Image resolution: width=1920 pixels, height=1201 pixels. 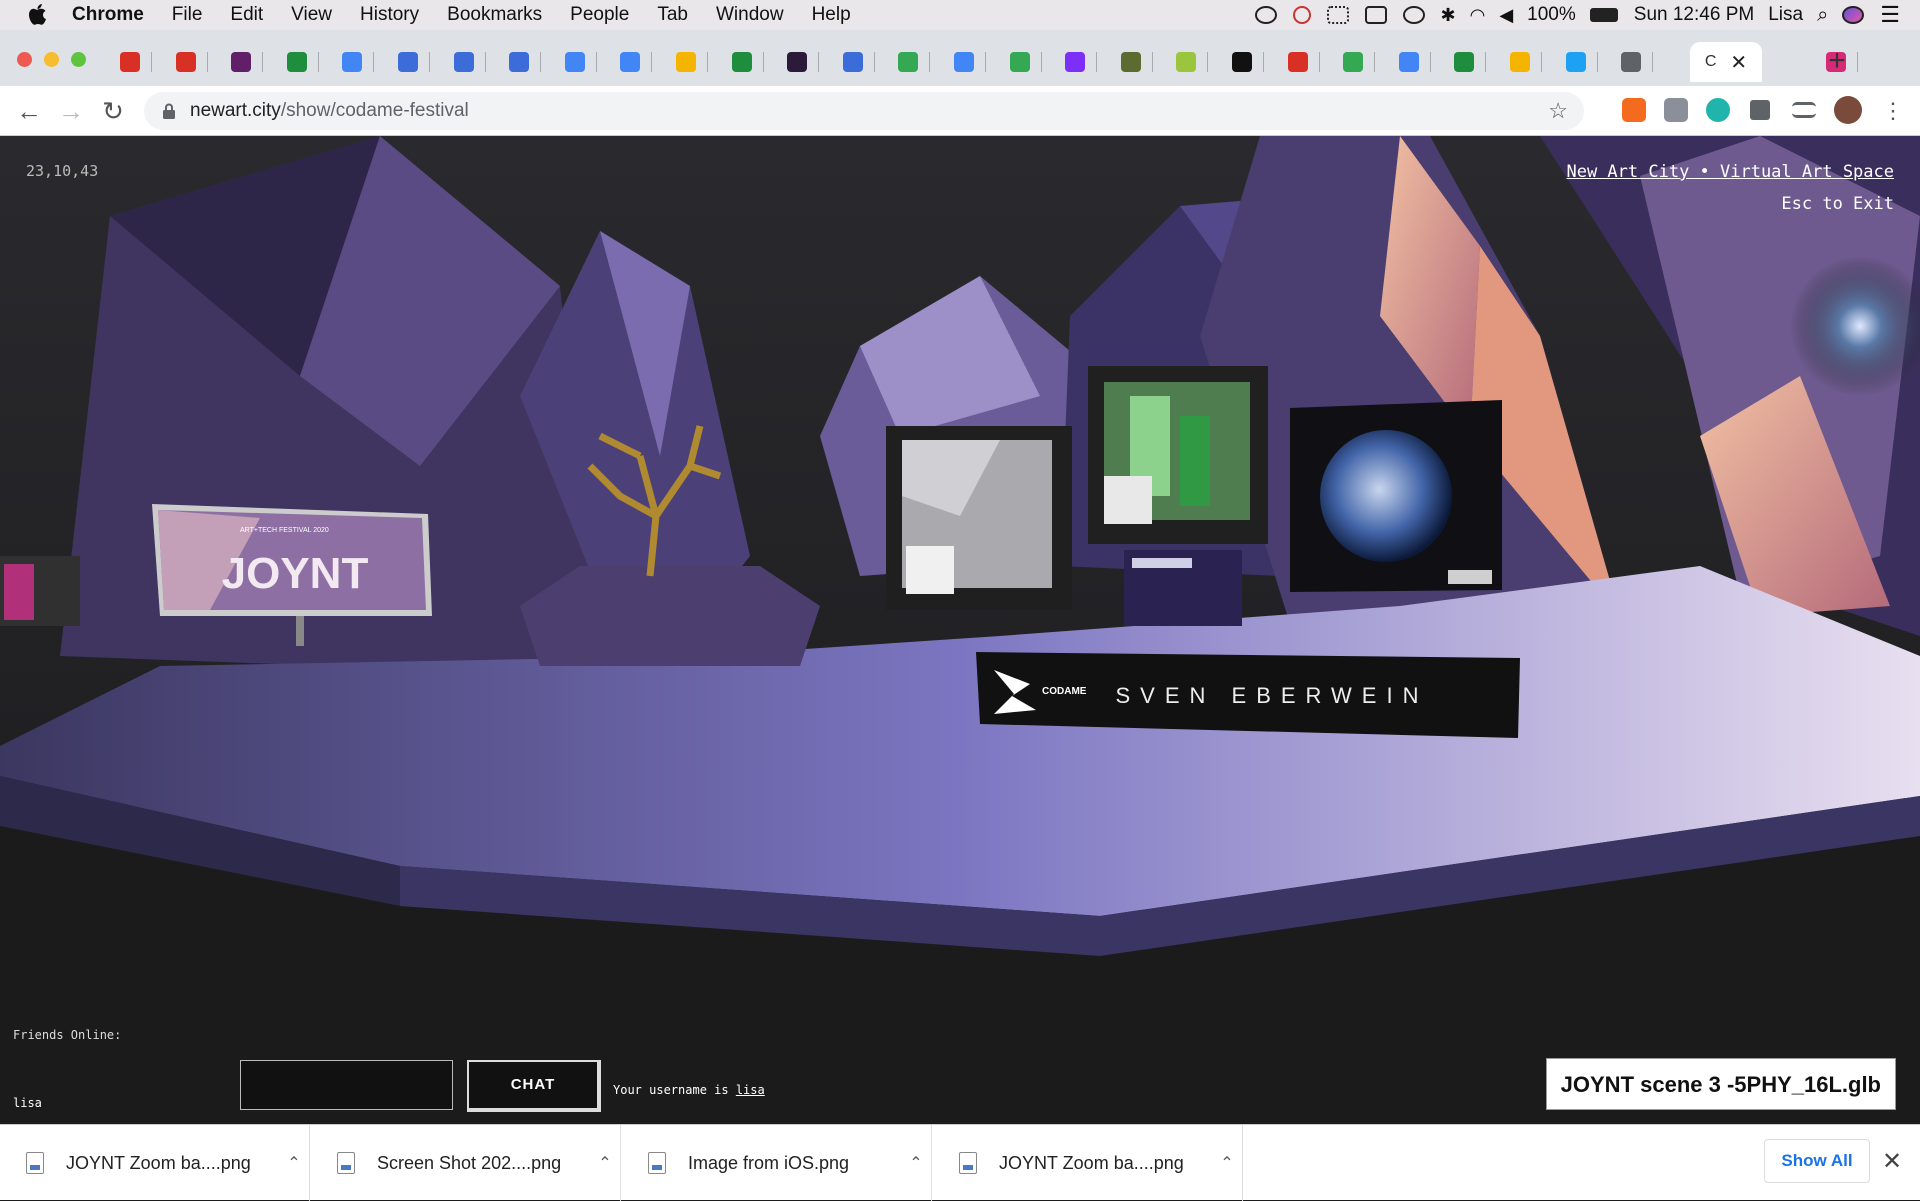 What do you see at coordinates (750, 15) in the screenshot?
I see `menu-window: Window` at bounding box center [750, 15].